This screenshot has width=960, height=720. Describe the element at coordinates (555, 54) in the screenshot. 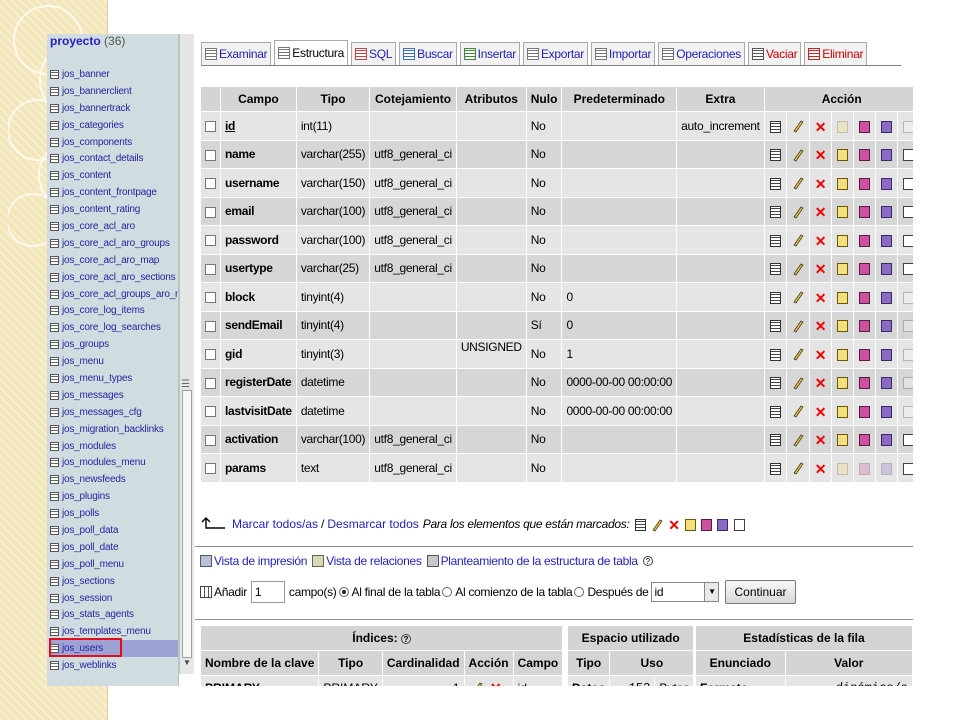

I see `tab-exportar: Exportar` at that location.